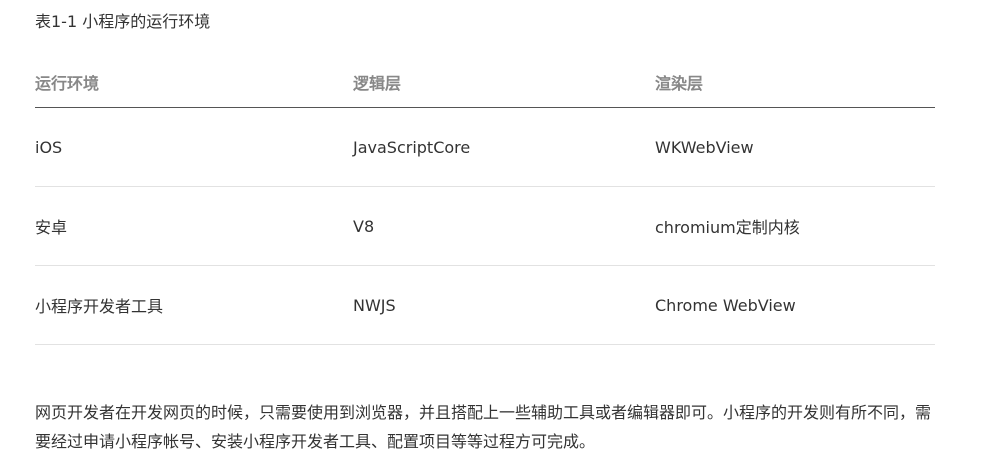 Image resolution: width=1000 pixels, height=475 pixels. I want to click on table-cell: iOS, so click(194, 147).